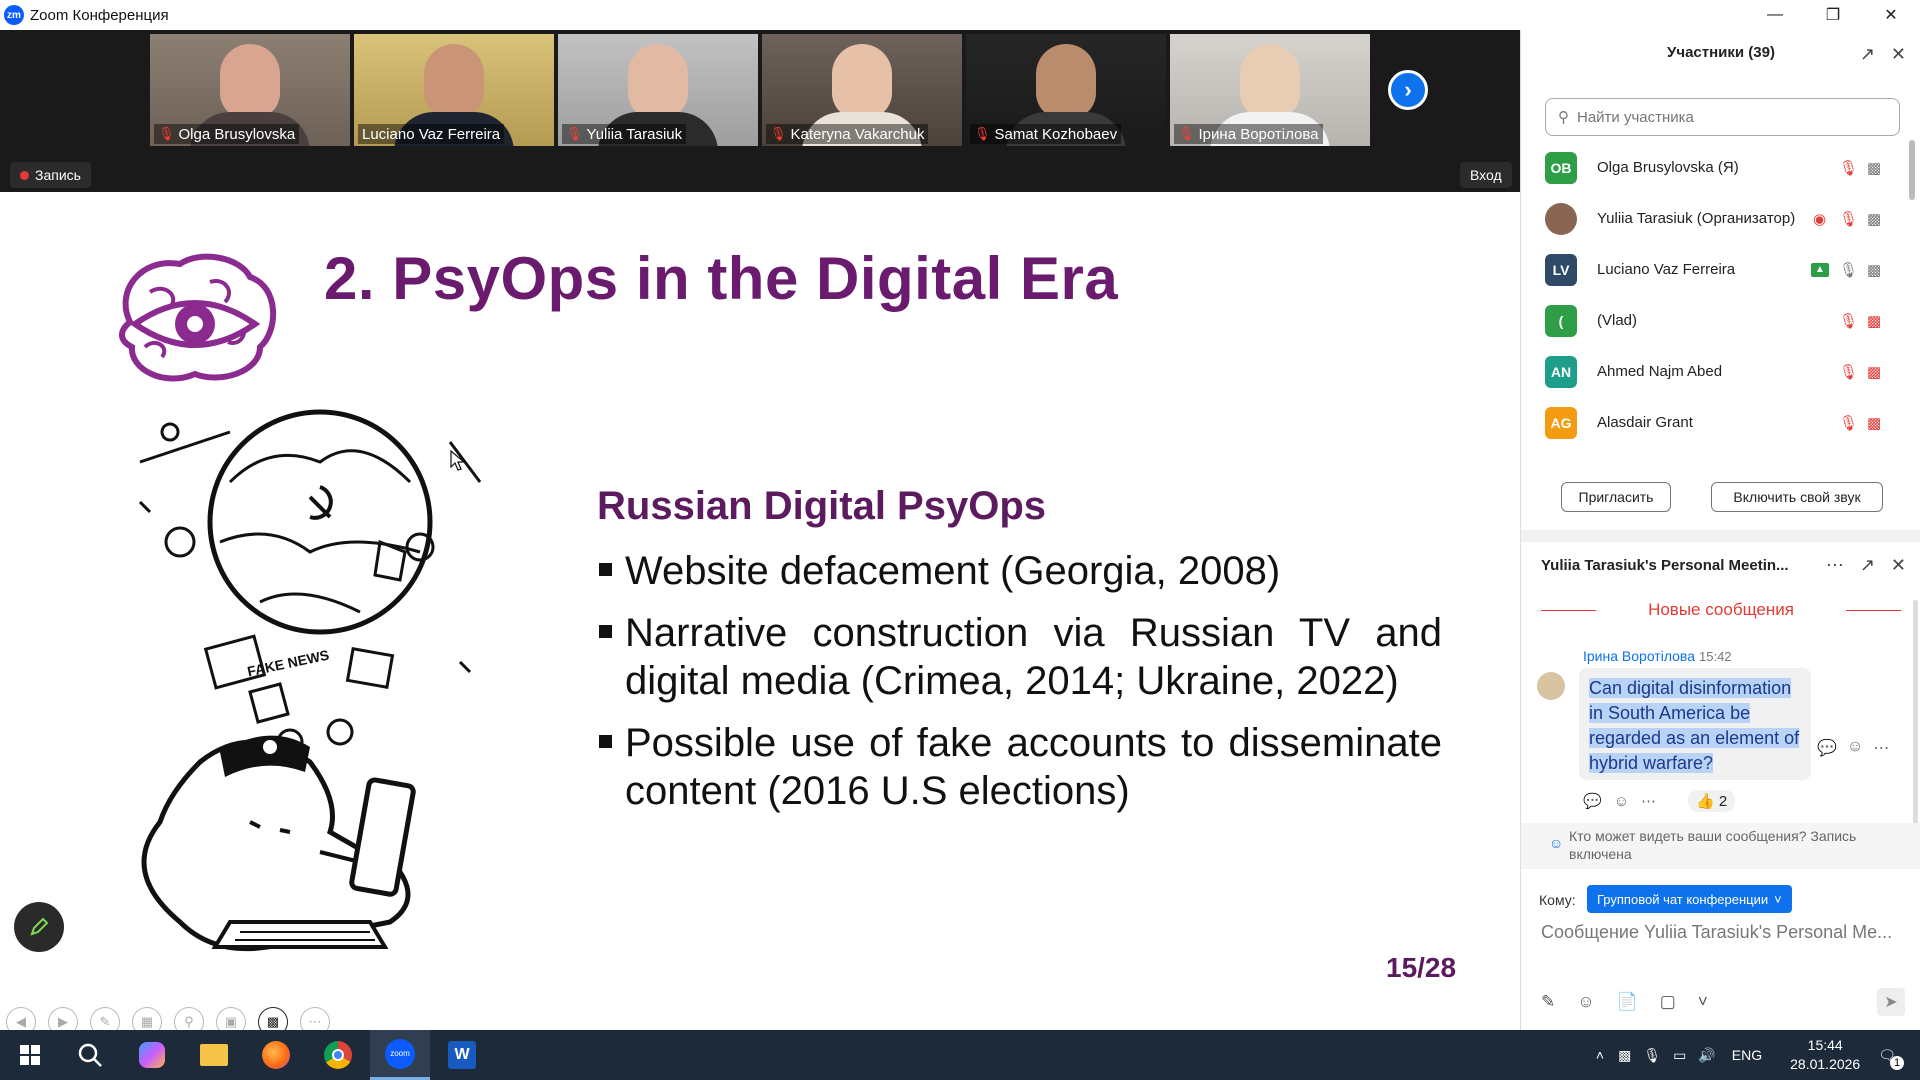 The width and height of the screenshot is (1920, 1080). Describe the element at coordinates (1627, 1002) in the screenshot. I see `file-icon: 📄` at that location.